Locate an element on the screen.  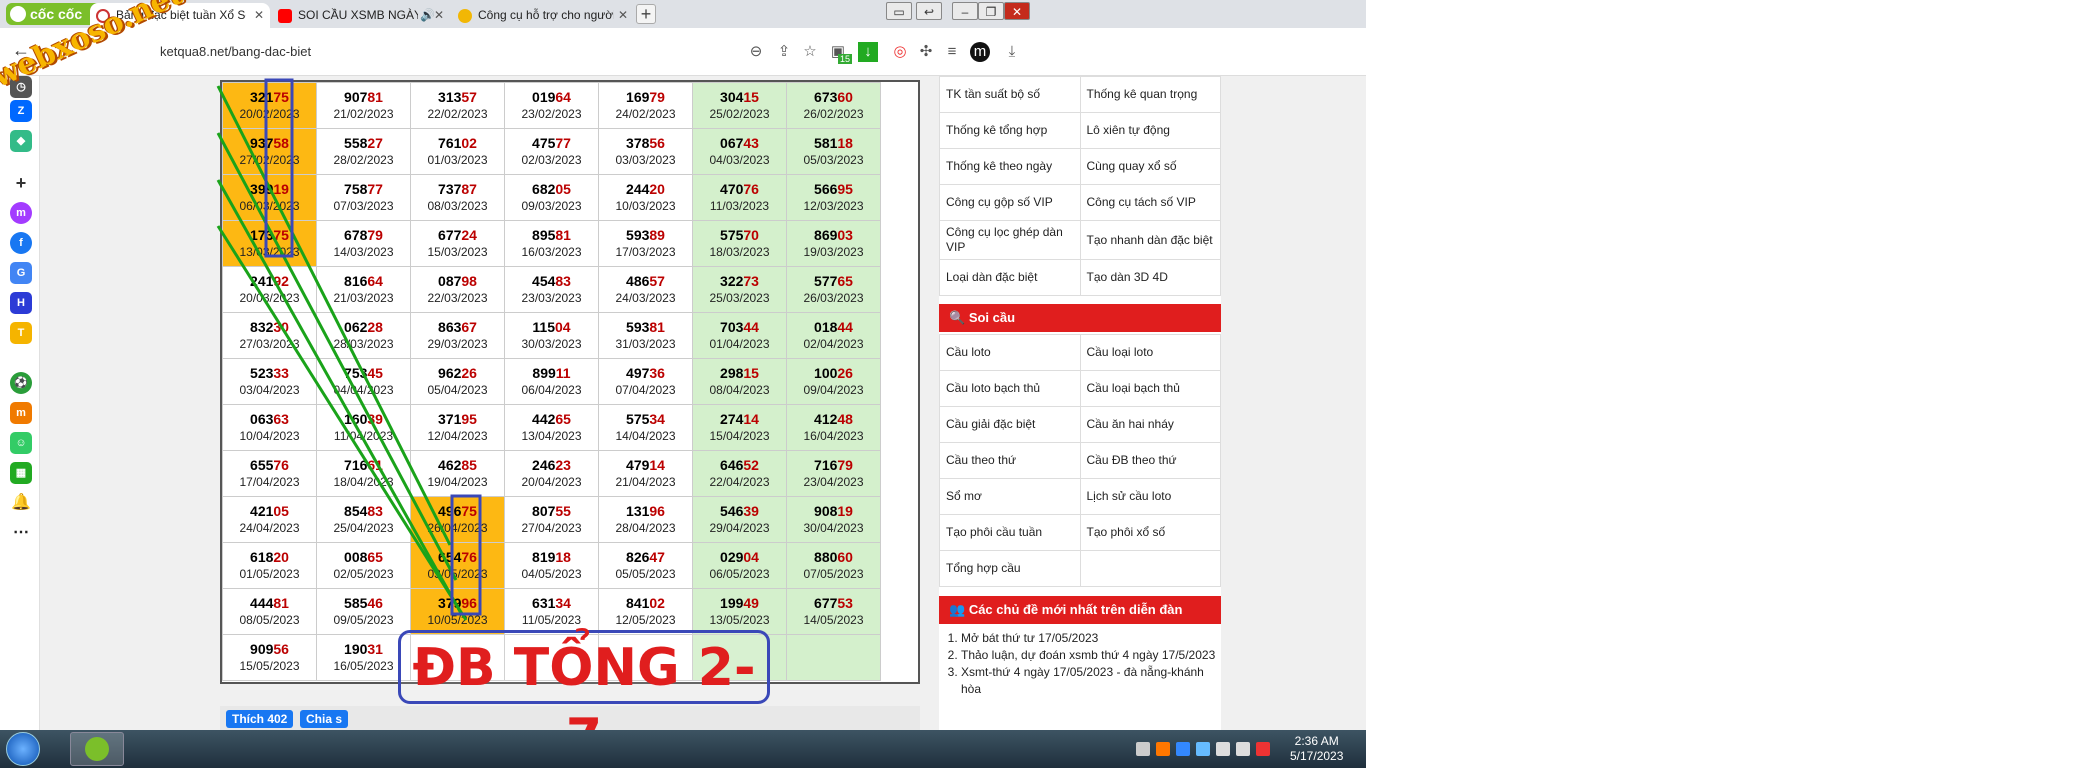
result-number: 67724 is located at coordinates (457, 235).